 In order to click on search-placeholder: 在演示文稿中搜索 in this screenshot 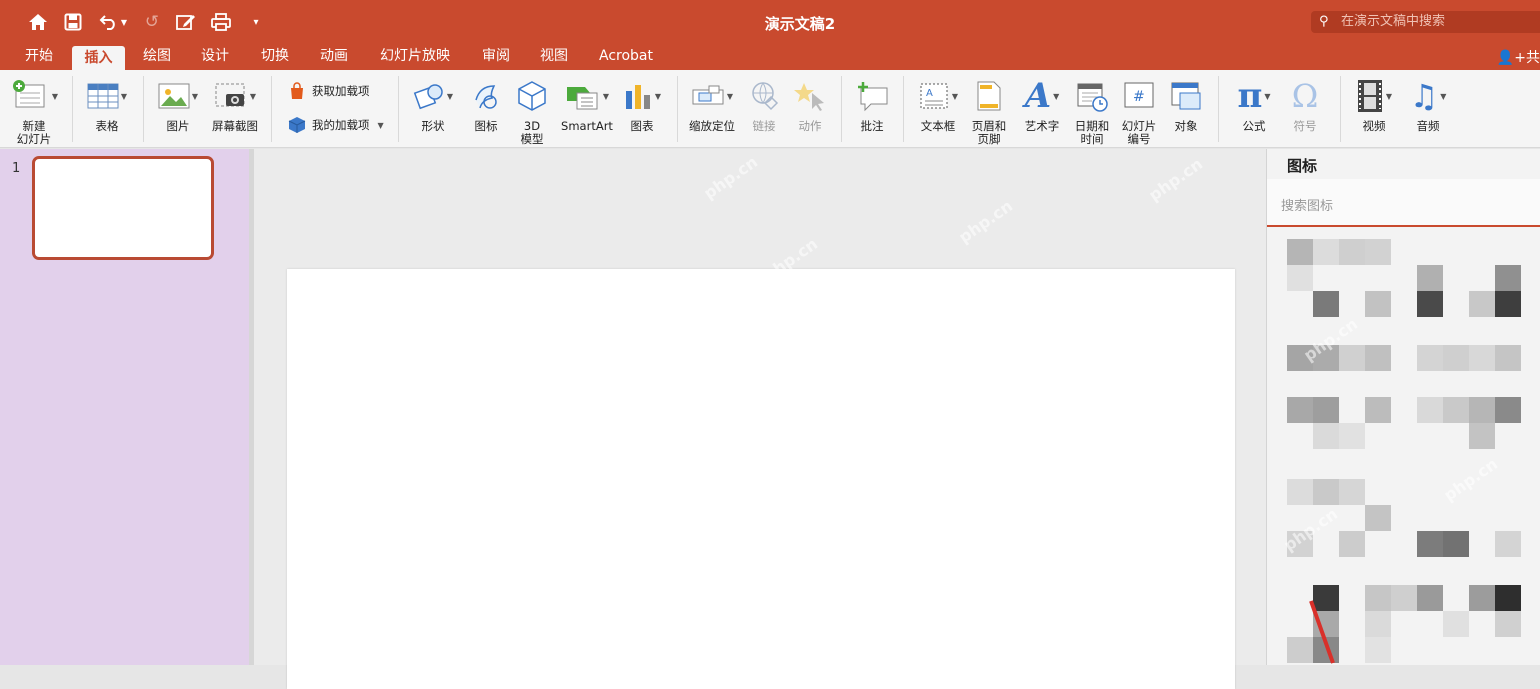, I will do `click(1393, 21)`.